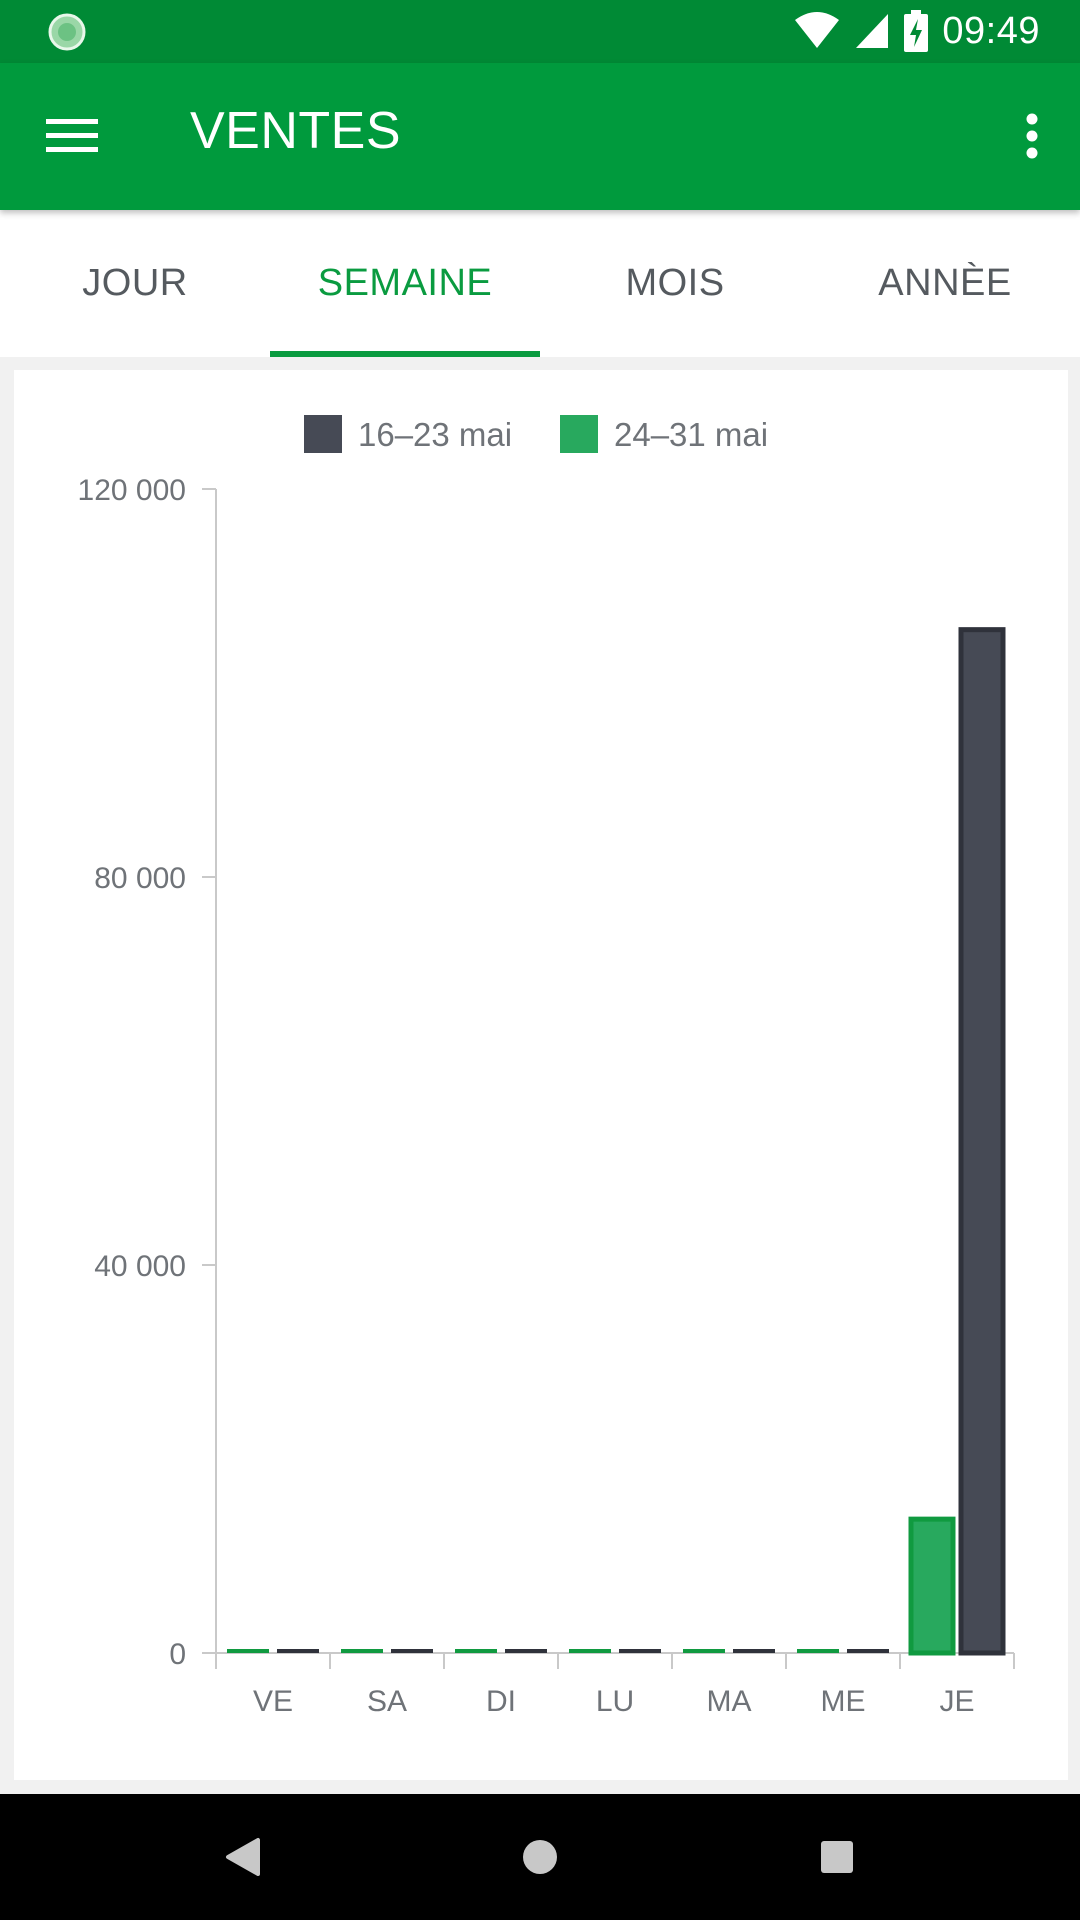 The height and width of the screenshot is (1920, 1080). What do you see at coordinates (140, 1266) in the screenshot?
I see `y-tick-label: 40 000` at bounding box center [140, 1266].